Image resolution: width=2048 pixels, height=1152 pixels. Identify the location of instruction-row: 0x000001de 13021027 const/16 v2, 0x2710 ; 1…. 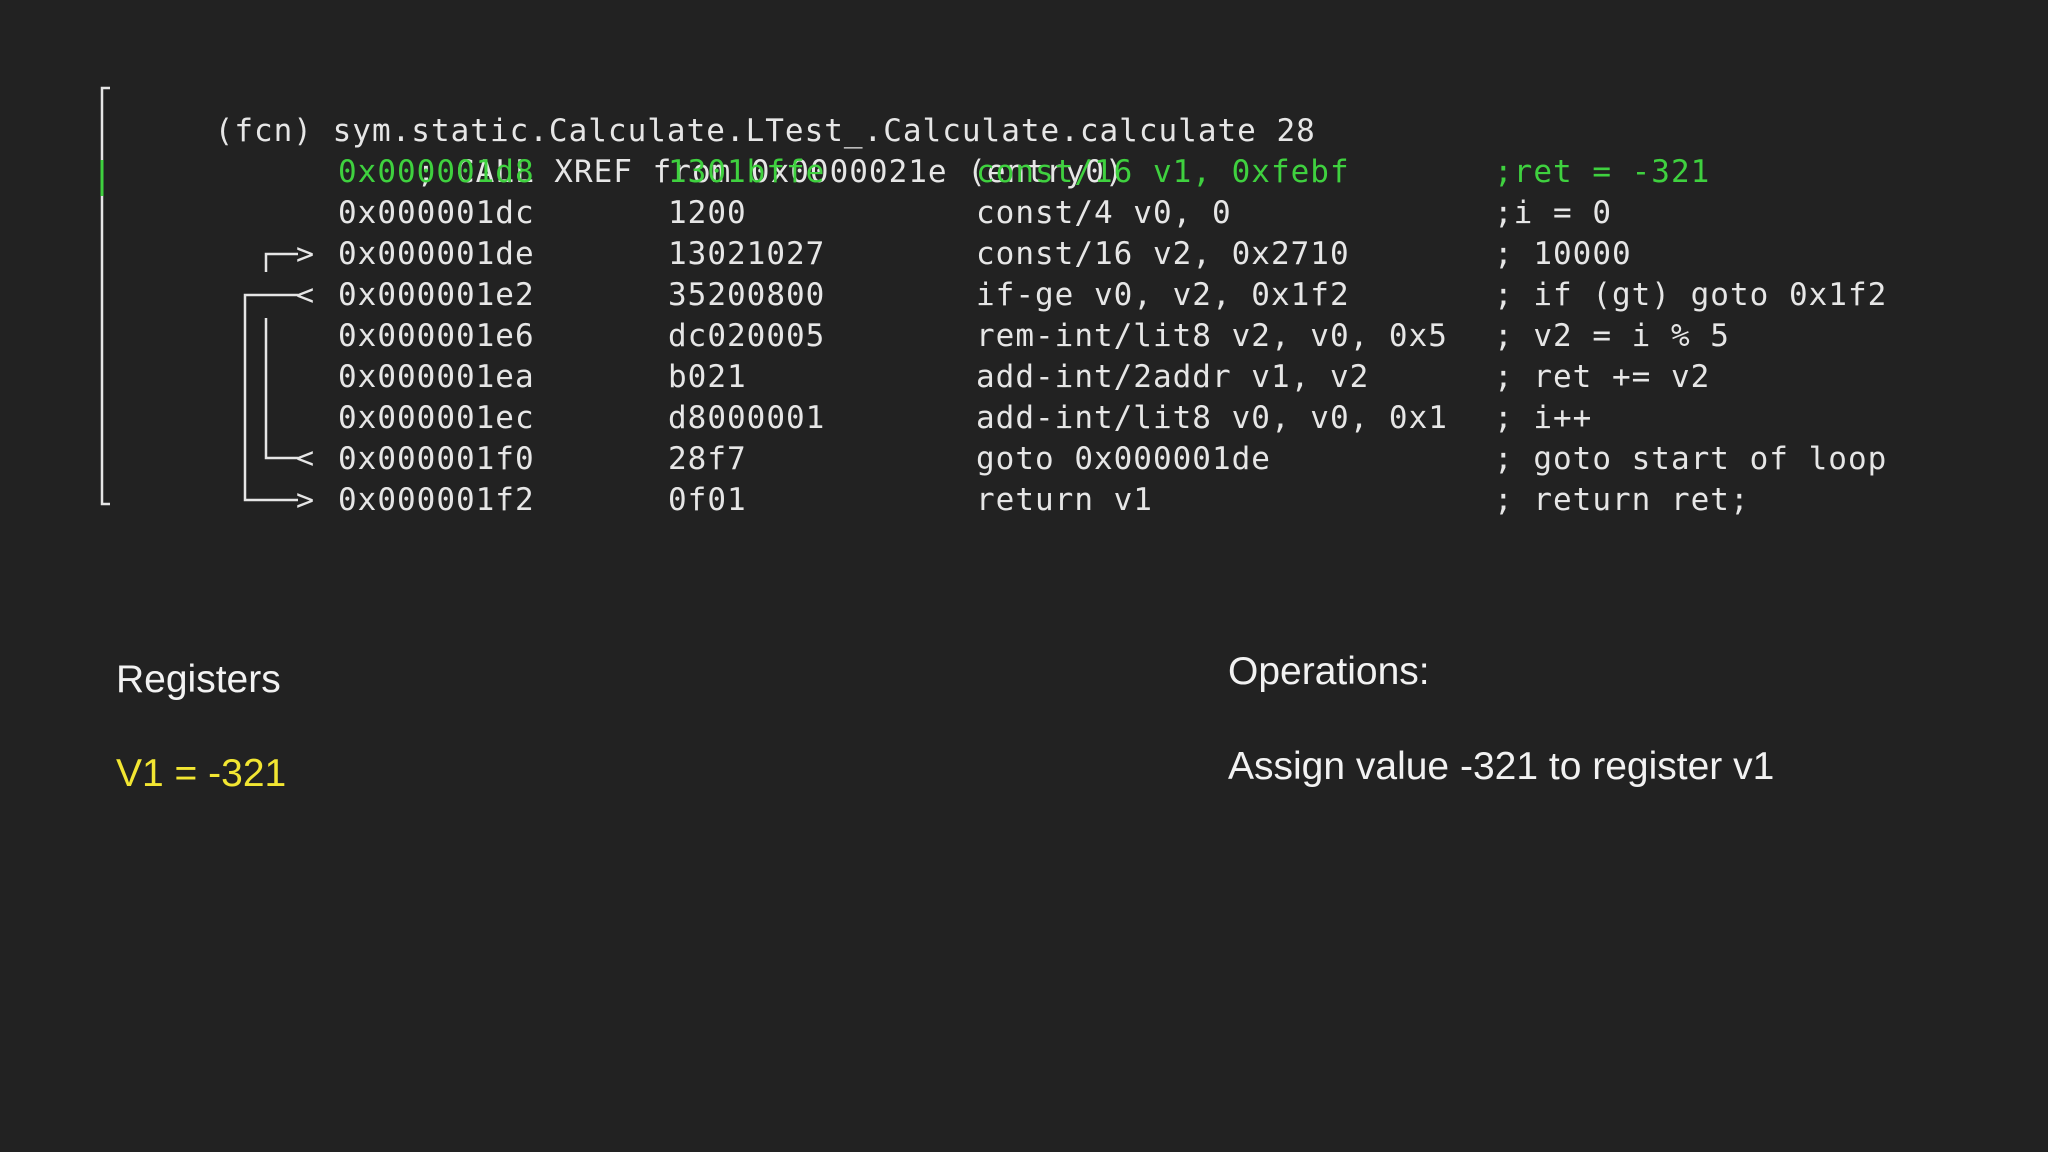
(1024, 254).